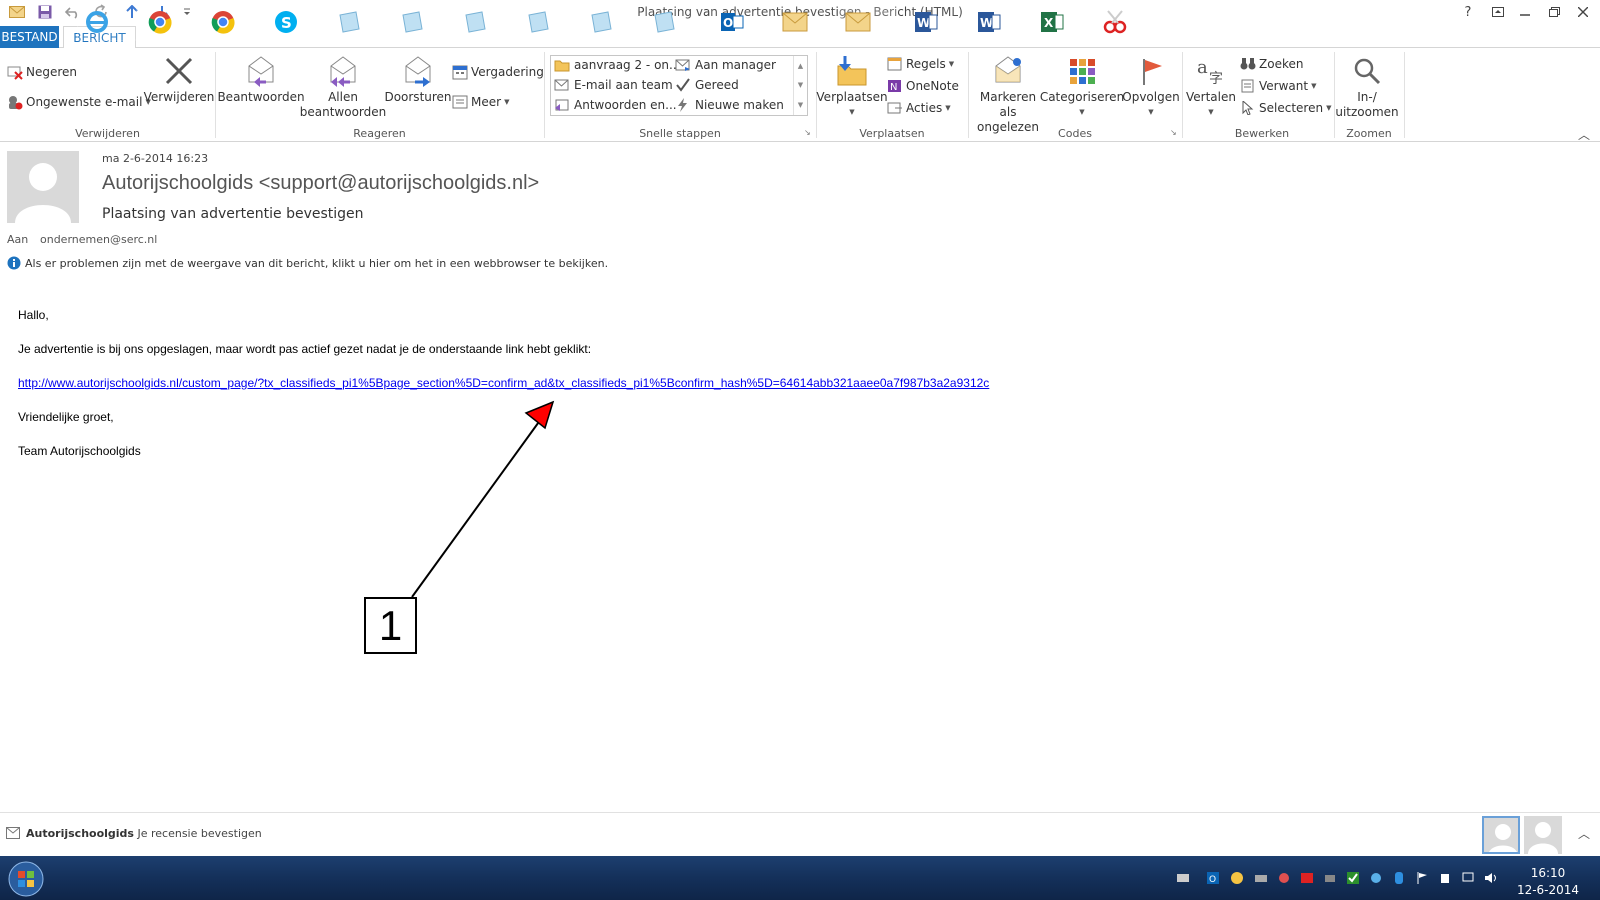  What do you see at coordinates (1422, 878) in the screenshot?
I see `action-center-flag-icon` at bounding box center [1422, 878].